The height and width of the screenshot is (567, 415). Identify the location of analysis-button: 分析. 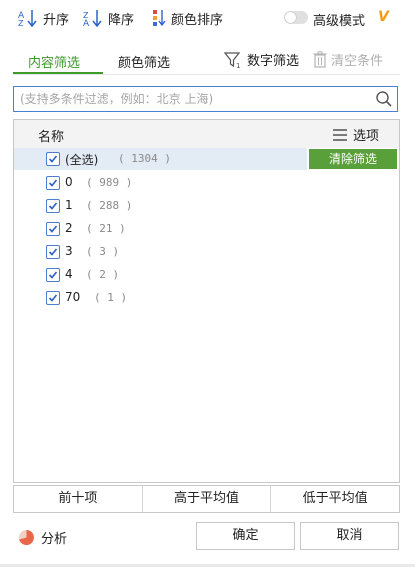
(42, 537).